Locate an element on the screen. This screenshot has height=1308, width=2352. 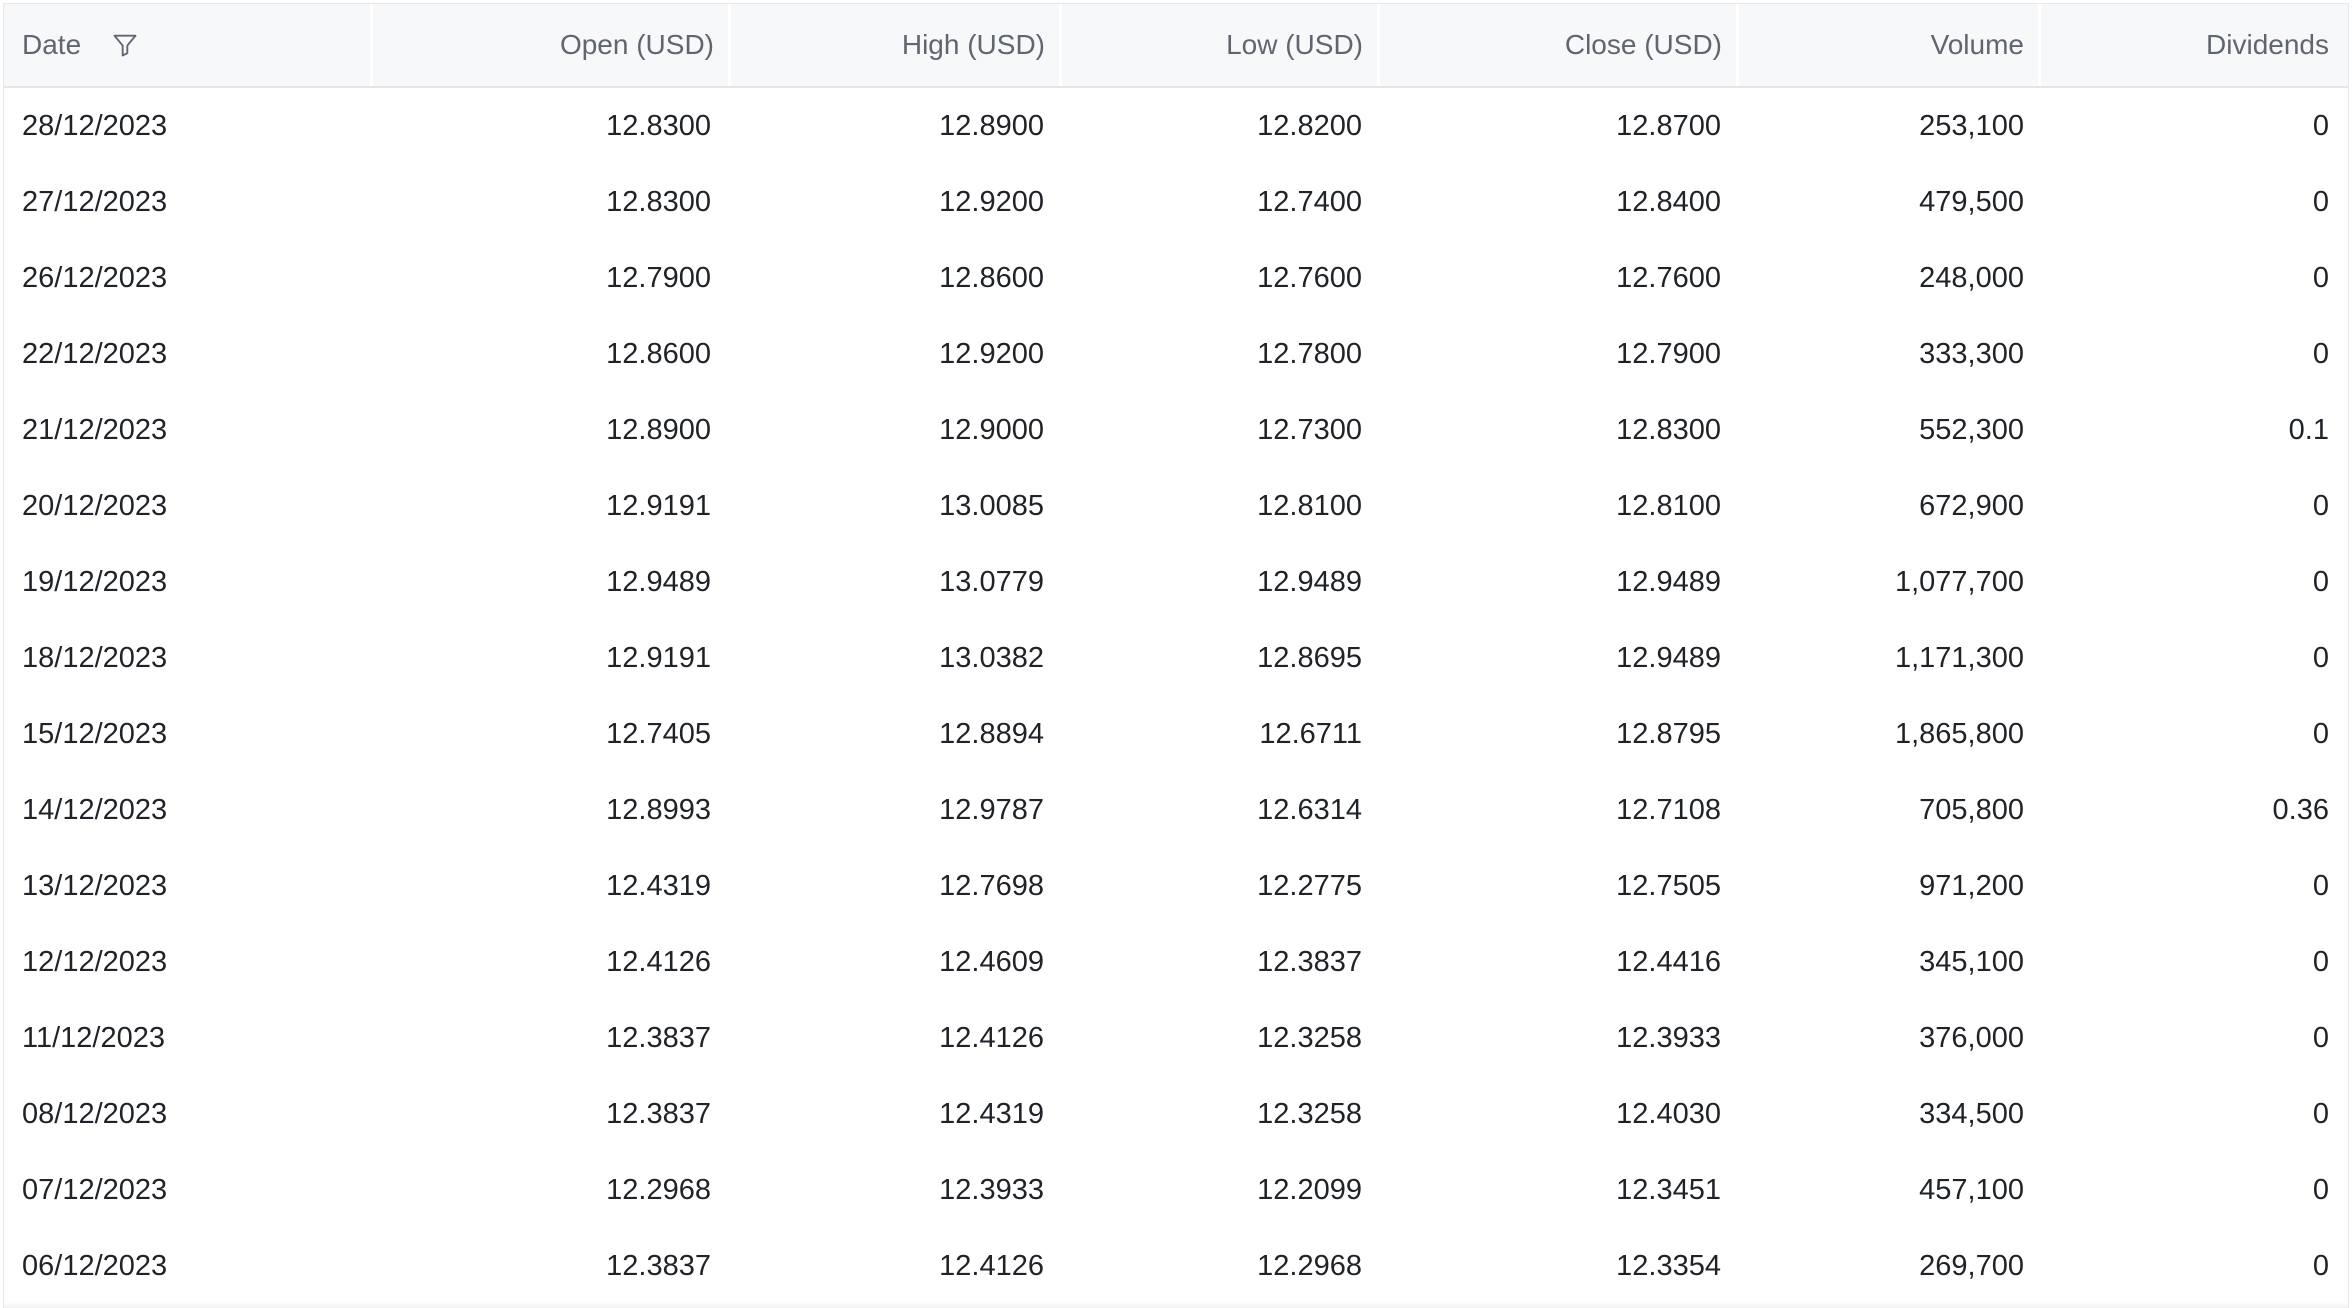
cell-close: 12.8795 is located at coordinates (1668, 733).